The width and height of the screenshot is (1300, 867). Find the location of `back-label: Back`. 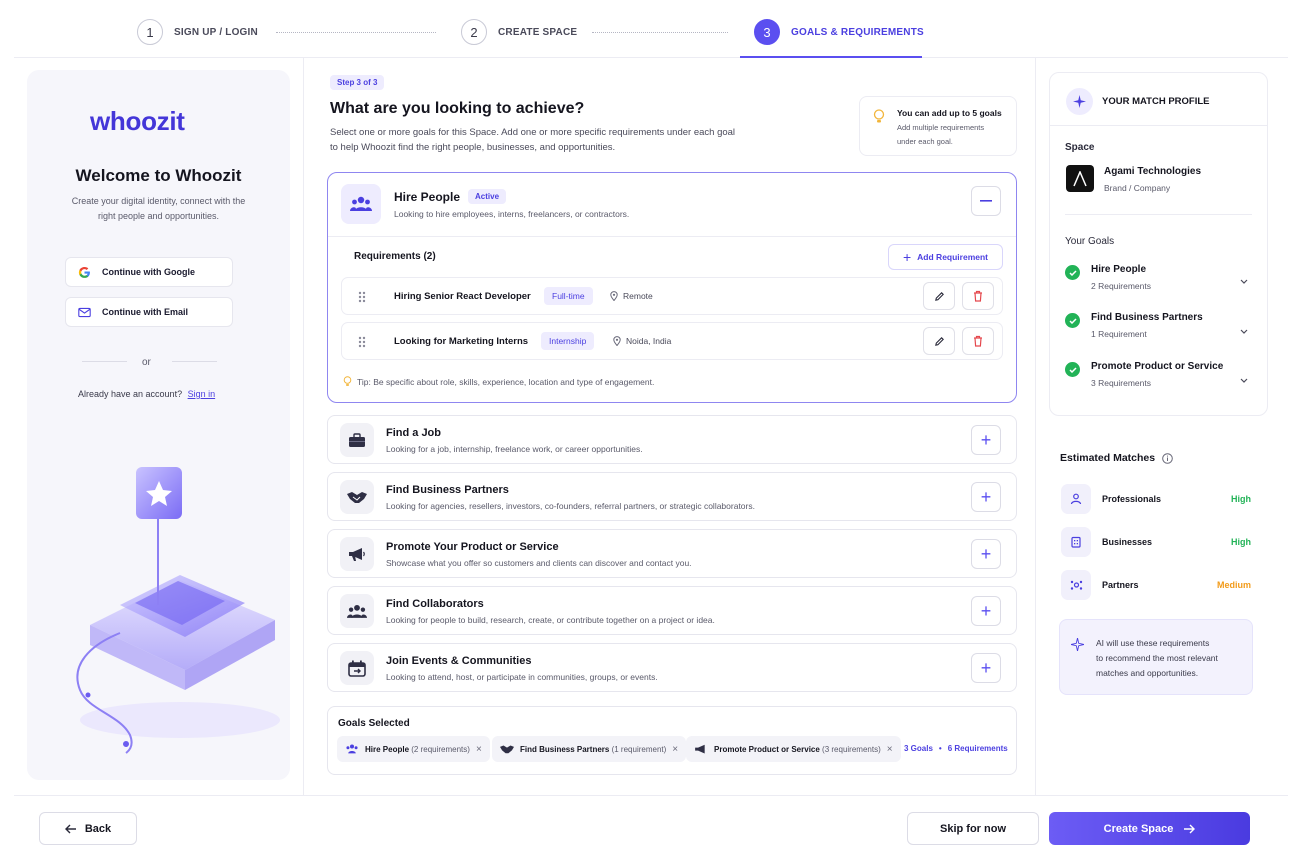

back-label: Back is located at coordinates (98, 828).